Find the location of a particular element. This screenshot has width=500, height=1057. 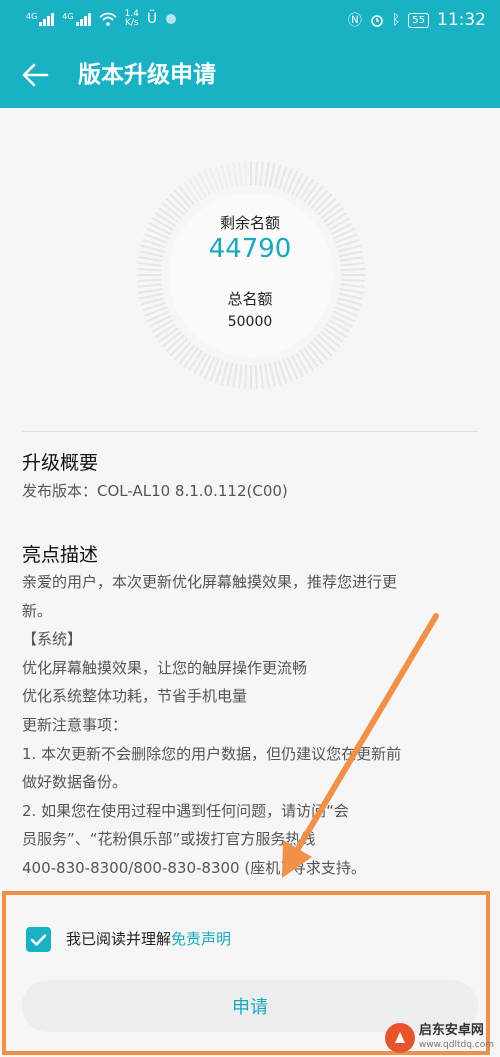

wifi-icon is located at coordinates (108, 19).